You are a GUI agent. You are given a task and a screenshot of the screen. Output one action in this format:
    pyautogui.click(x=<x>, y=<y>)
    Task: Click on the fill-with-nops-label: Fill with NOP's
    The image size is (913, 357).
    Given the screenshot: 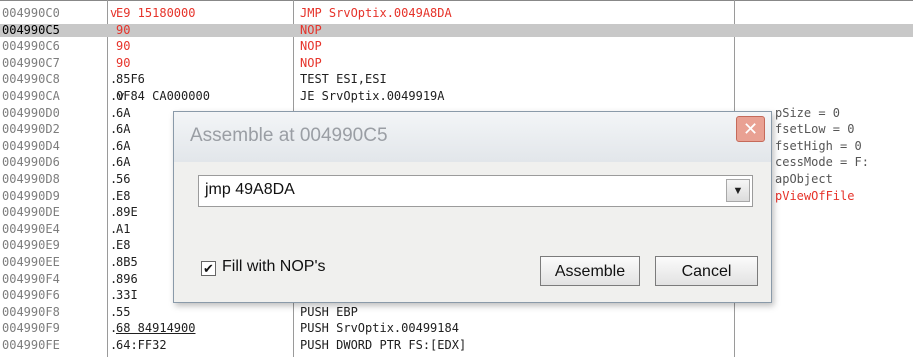 What is the action you would take?
    pyautogui.click(x=274, y=267)
    